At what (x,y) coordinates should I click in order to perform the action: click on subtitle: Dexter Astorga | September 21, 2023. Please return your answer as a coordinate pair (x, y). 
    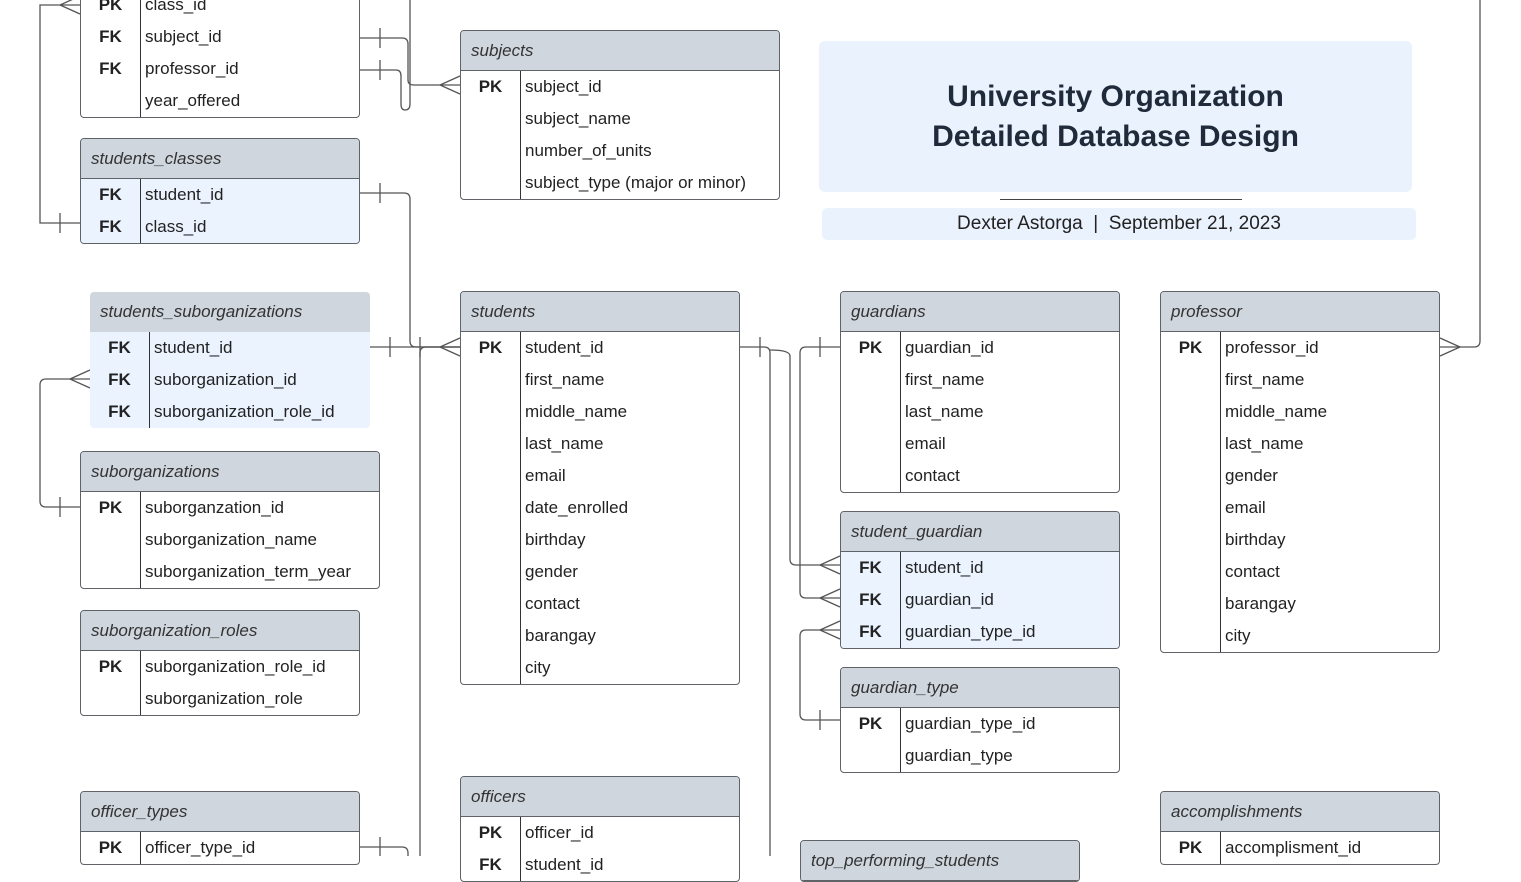
    Looking at the image, I should click on (1119, 224).